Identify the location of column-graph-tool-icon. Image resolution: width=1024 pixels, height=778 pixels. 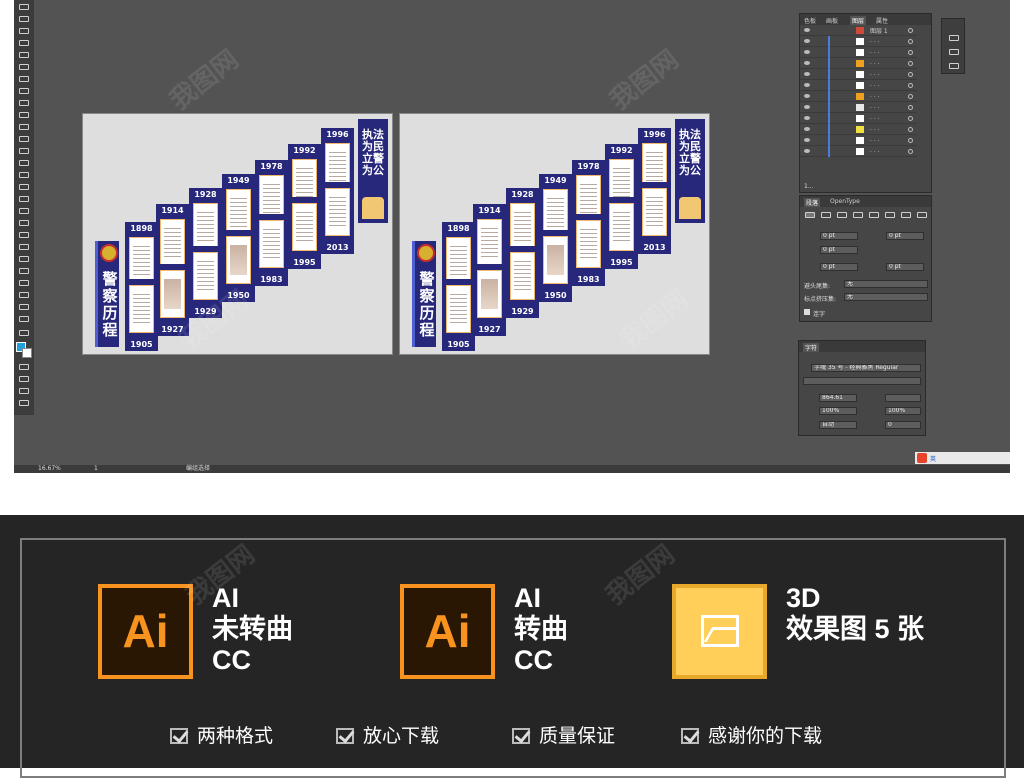
(24, 271).